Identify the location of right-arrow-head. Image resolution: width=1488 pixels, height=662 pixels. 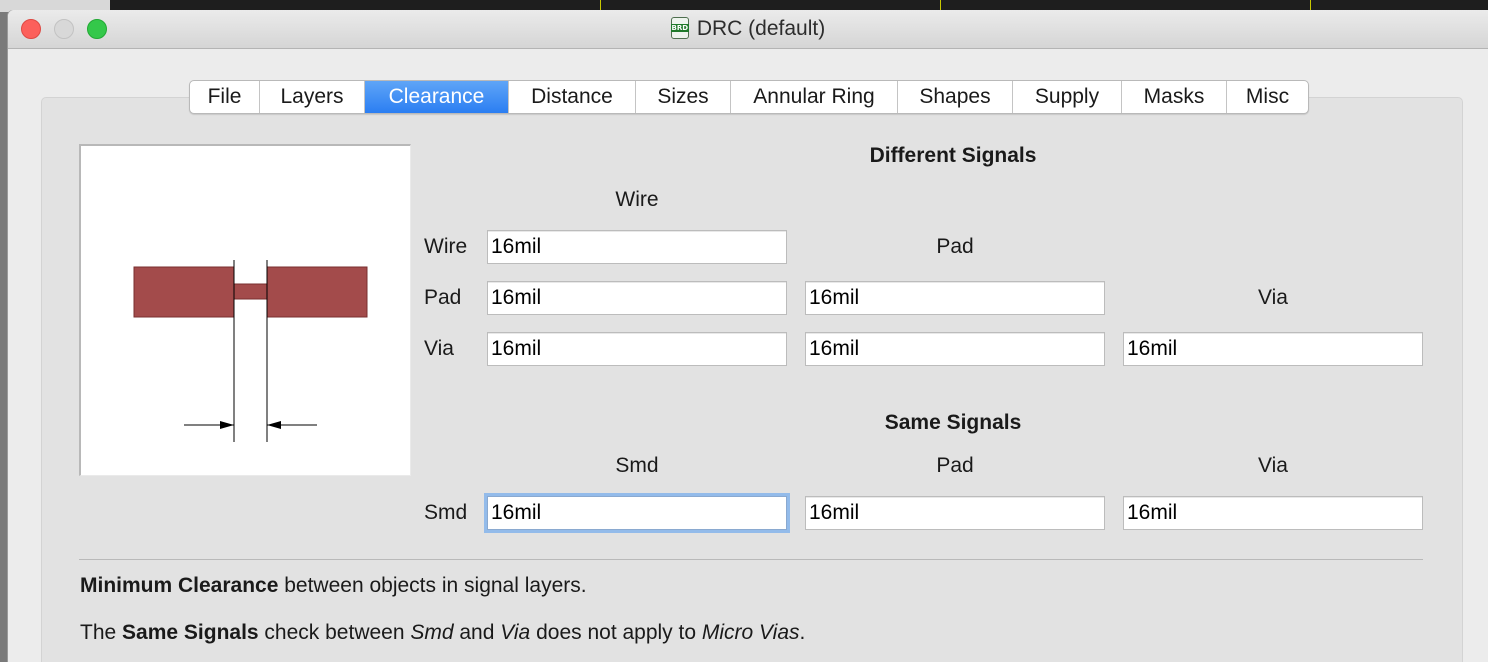
(274, 425).